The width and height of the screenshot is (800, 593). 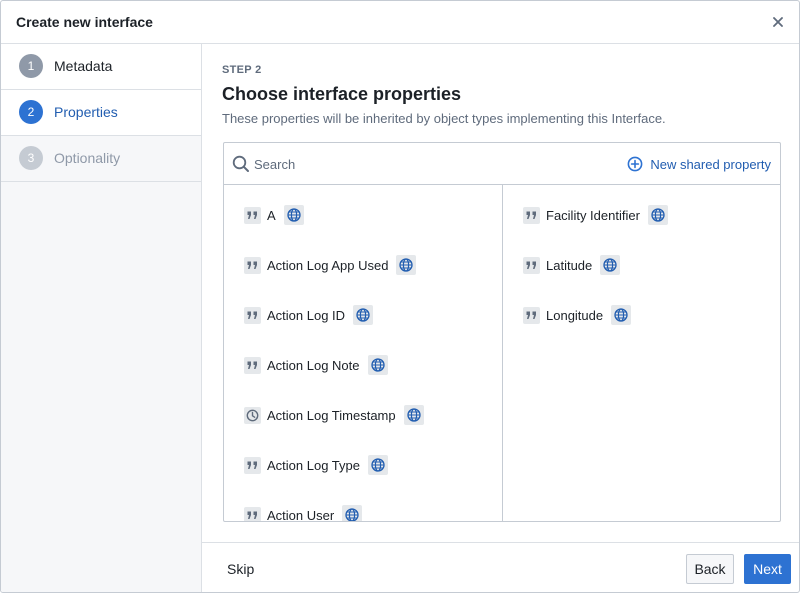 I want to click on property-item: Action Log App Used, so click(x=330, y=265).